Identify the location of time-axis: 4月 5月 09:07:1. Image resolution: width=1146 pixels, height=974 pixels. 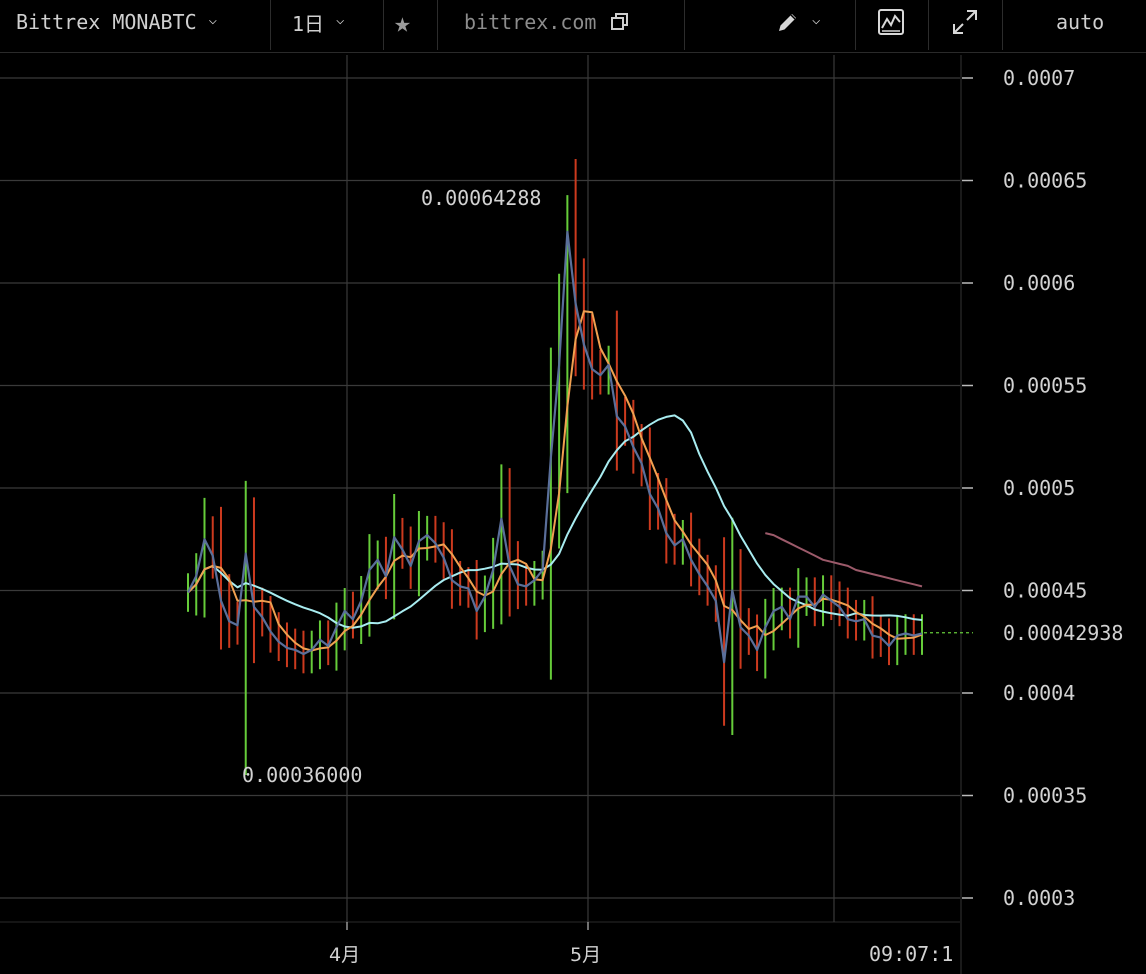
(641, 944).